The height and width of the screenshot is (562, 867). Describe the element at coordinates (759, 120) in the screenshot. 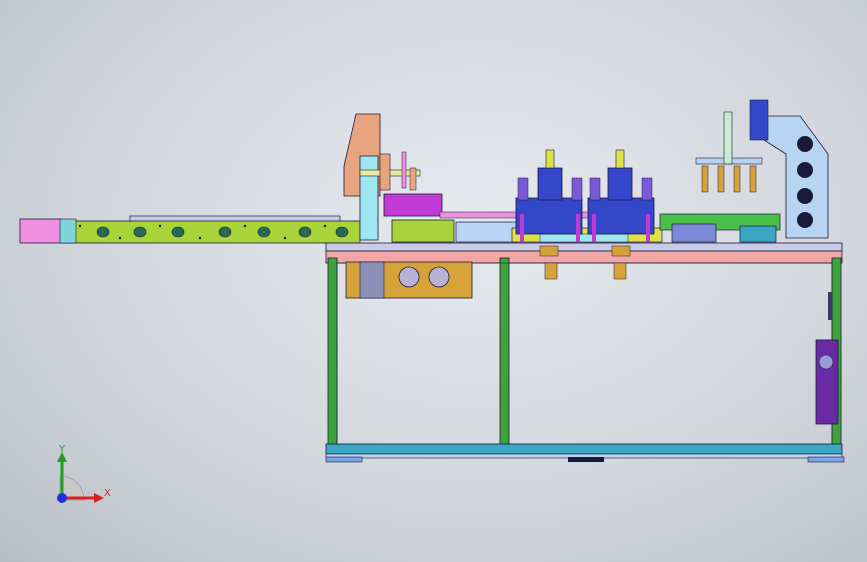

I see `bracket-mount` at that location.